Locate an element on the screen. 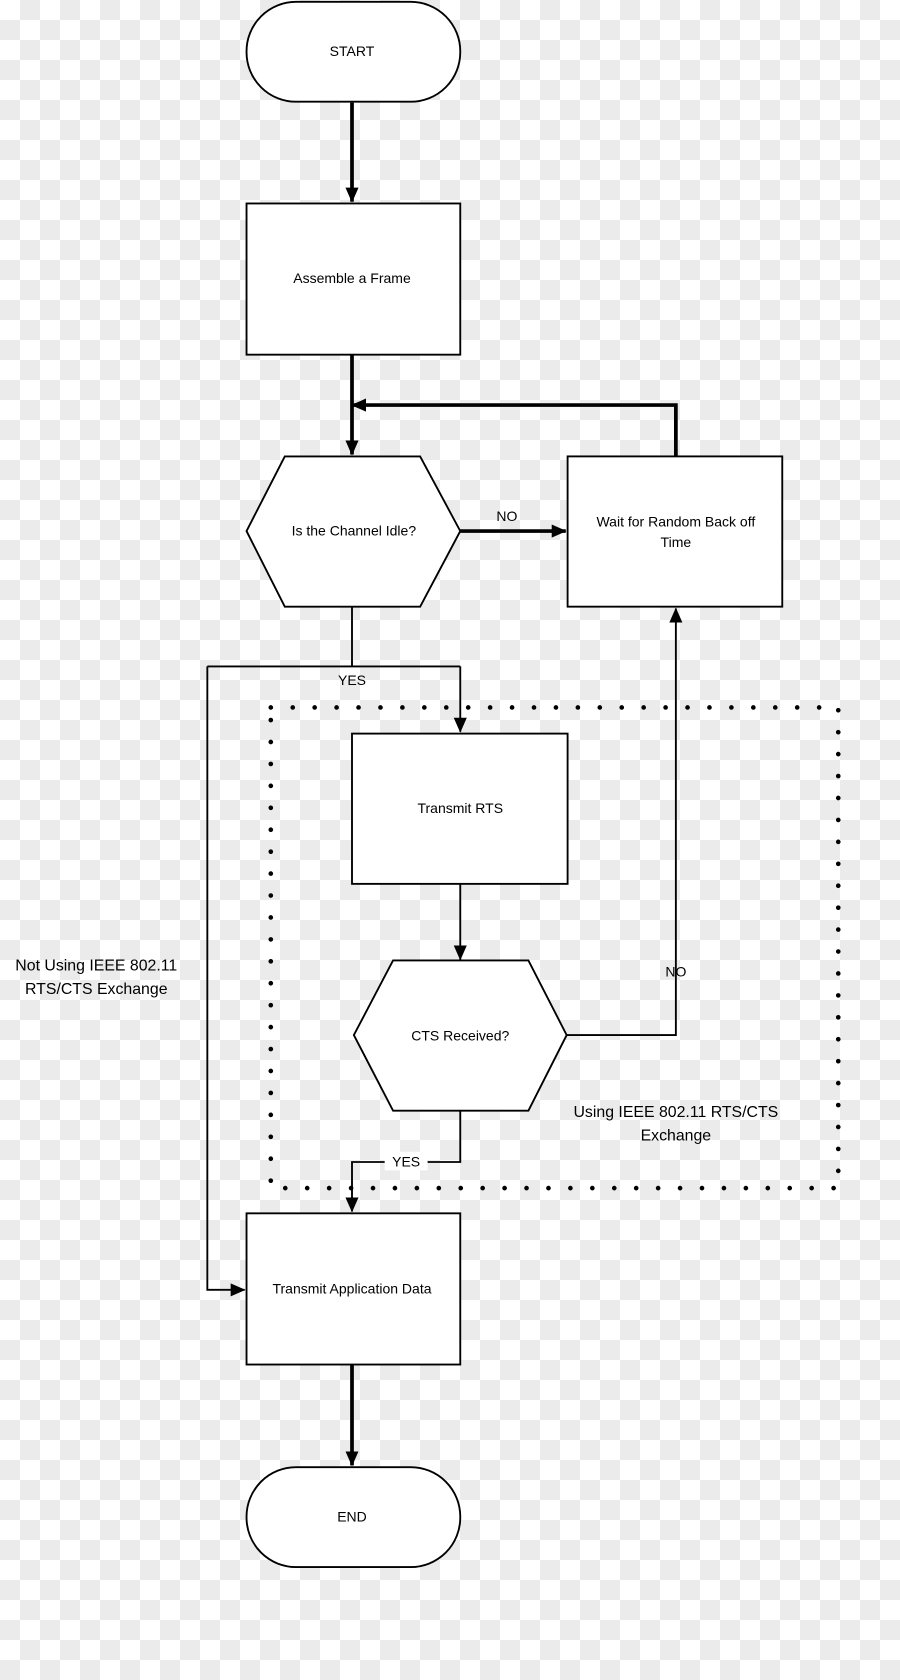  cts-no-label: NO is located at coordinates (675, 971).